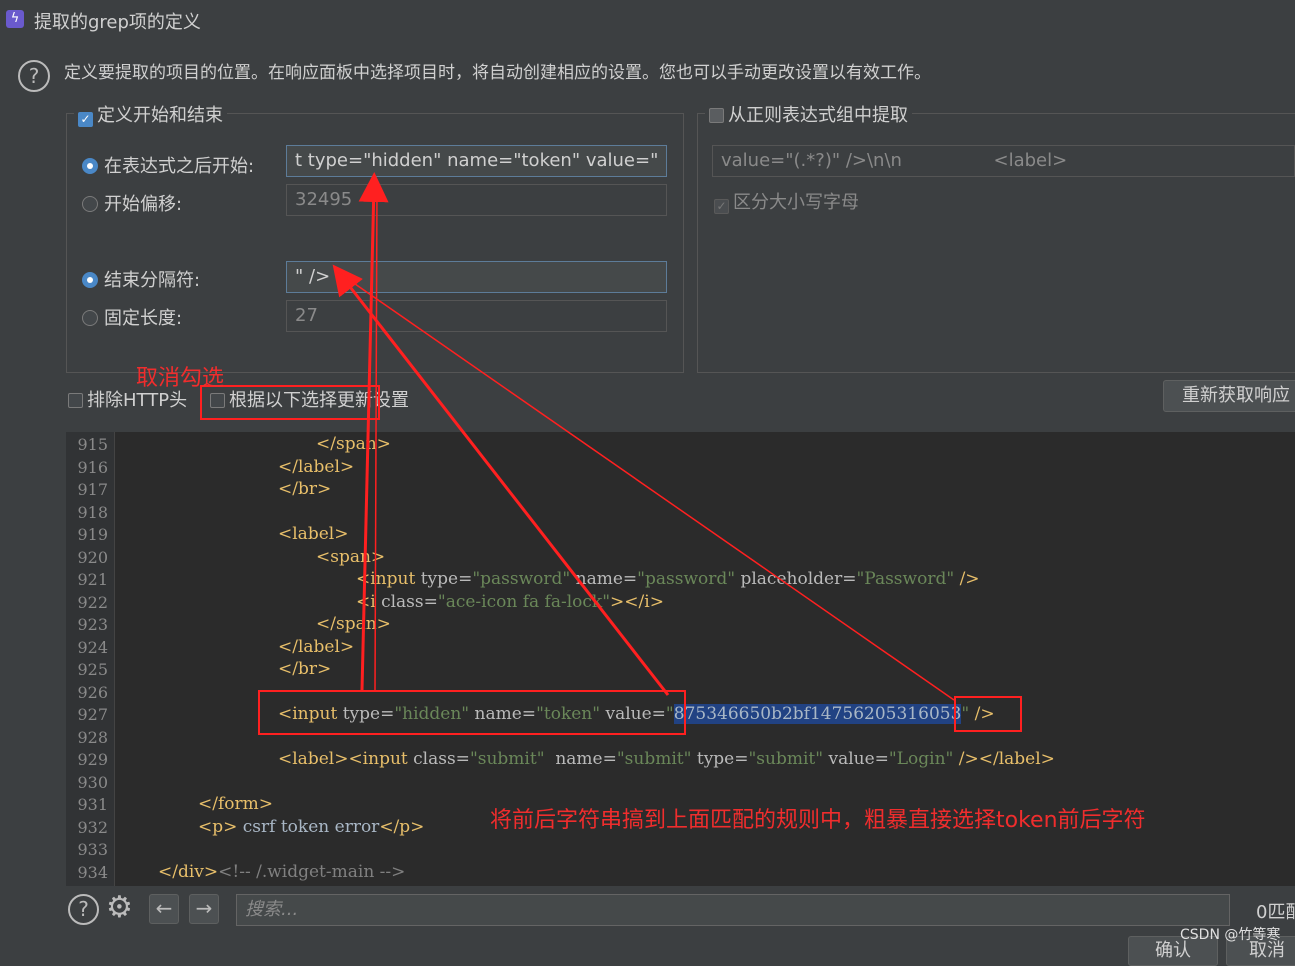 Image resolution: width=1295 pixels, height=966 pixels. I want to click on annotation-uncheck: 取消勾选, so click(180, 378).